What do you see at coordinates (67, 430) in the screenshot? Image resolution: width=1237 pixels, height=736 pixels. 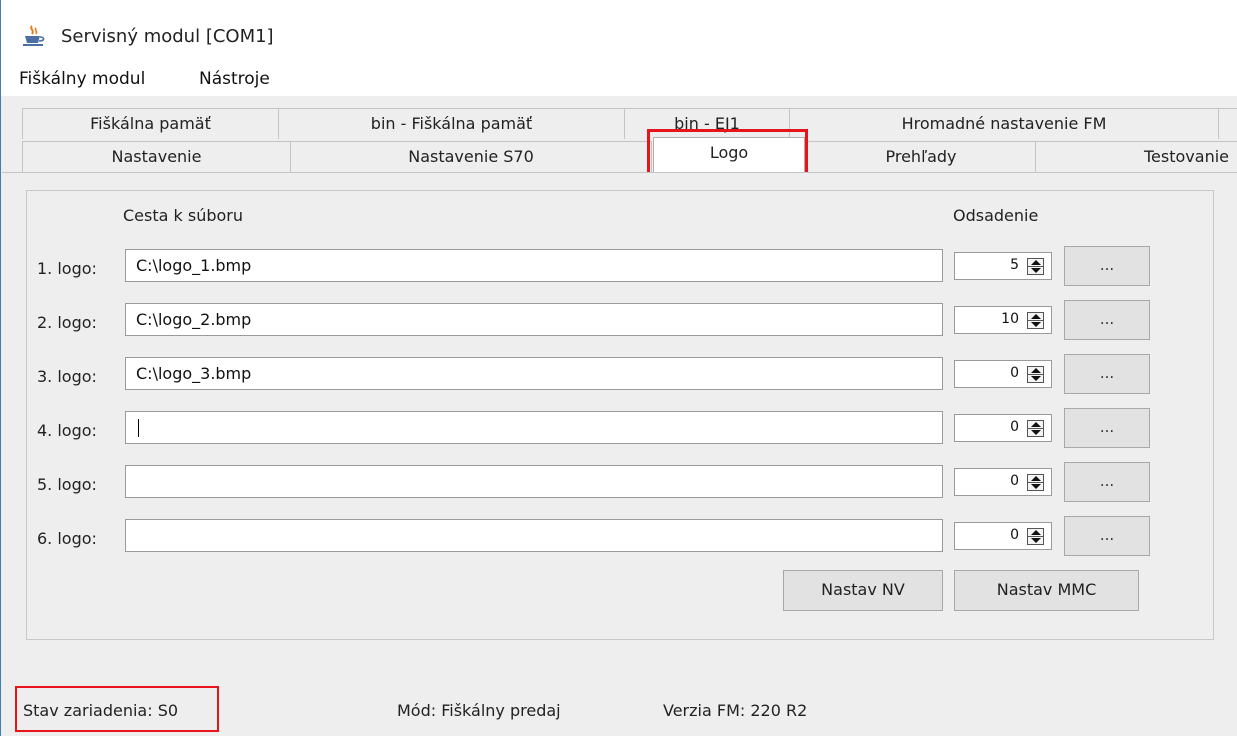 I see `logo-4-label: 4. logo:` at bounding box center [67, 430].